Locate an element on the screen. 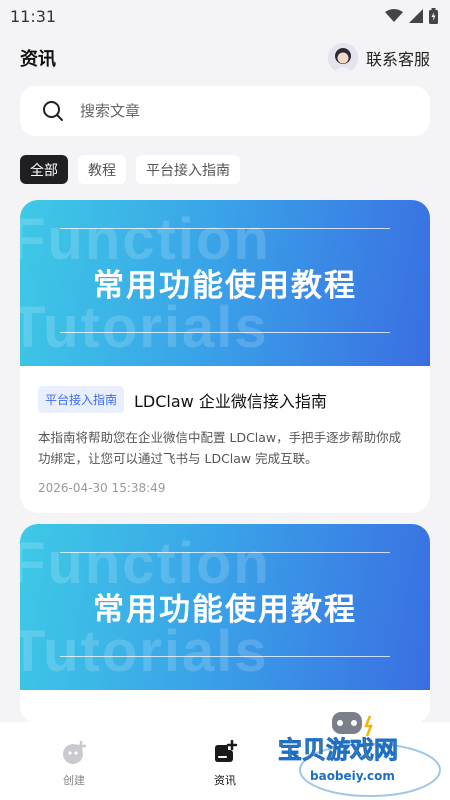 The height and width of the screenshot is (800, 450). tab-all: 全部 is located at coordinates (44, 169).